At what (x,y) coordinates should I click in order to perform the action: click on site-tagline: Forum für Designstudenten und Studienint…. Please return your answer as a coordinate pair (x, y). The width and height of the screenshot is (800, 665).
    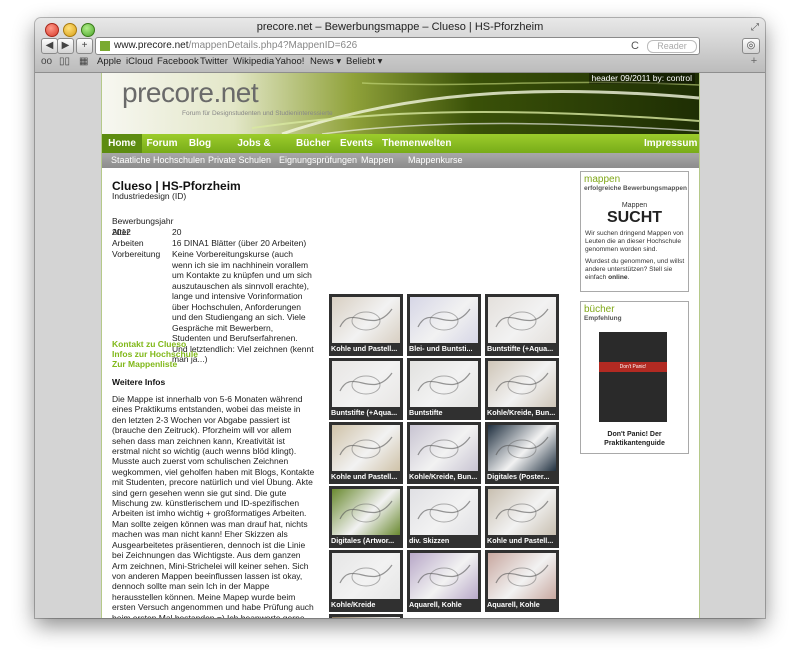
    Looking at the image, I should click on (257, 113).